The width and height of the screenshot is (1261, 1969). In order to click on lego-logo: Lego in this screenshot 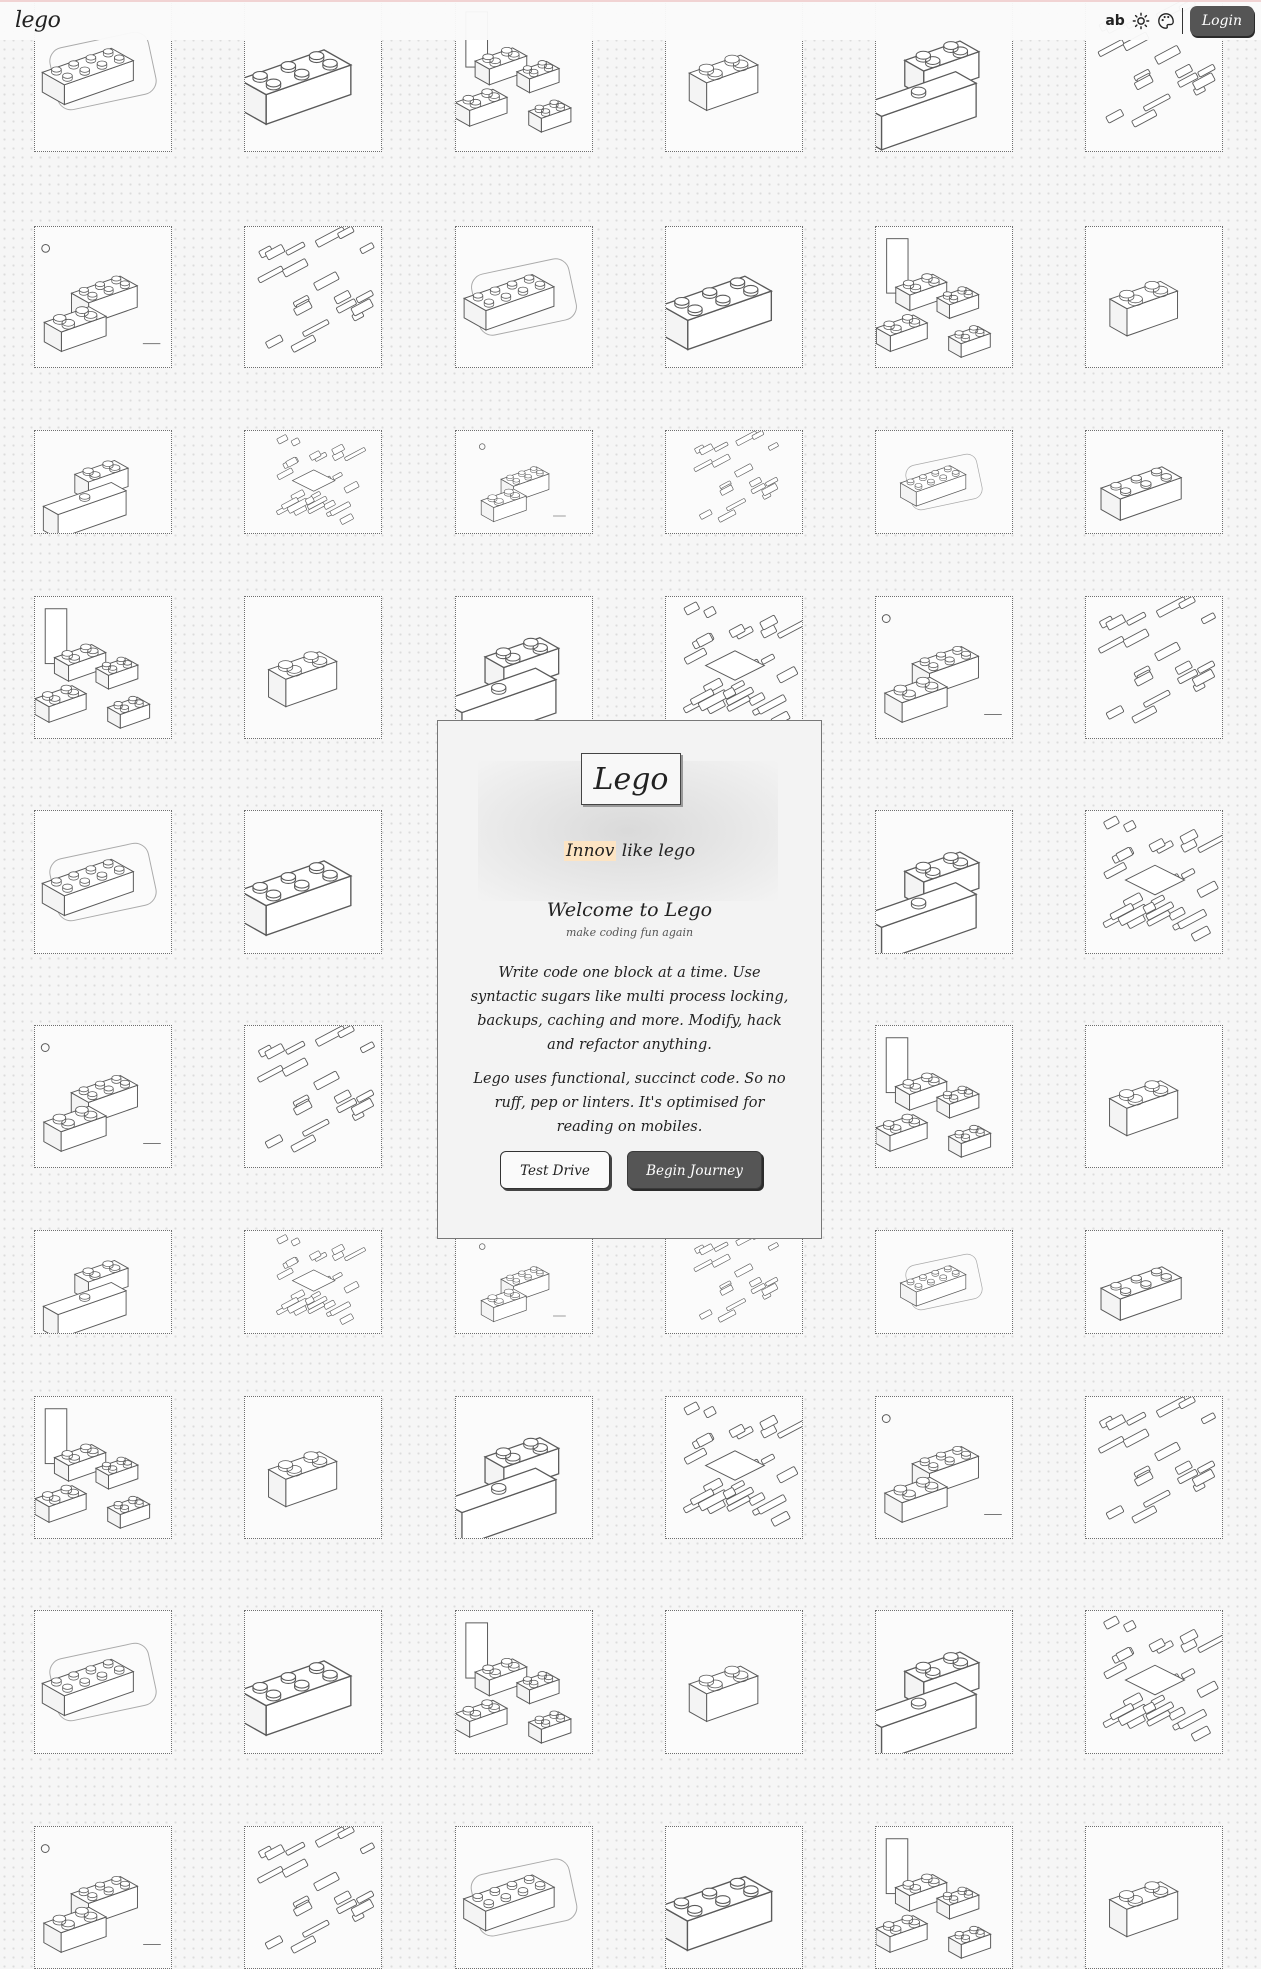, I will do `click(631, 779)`.